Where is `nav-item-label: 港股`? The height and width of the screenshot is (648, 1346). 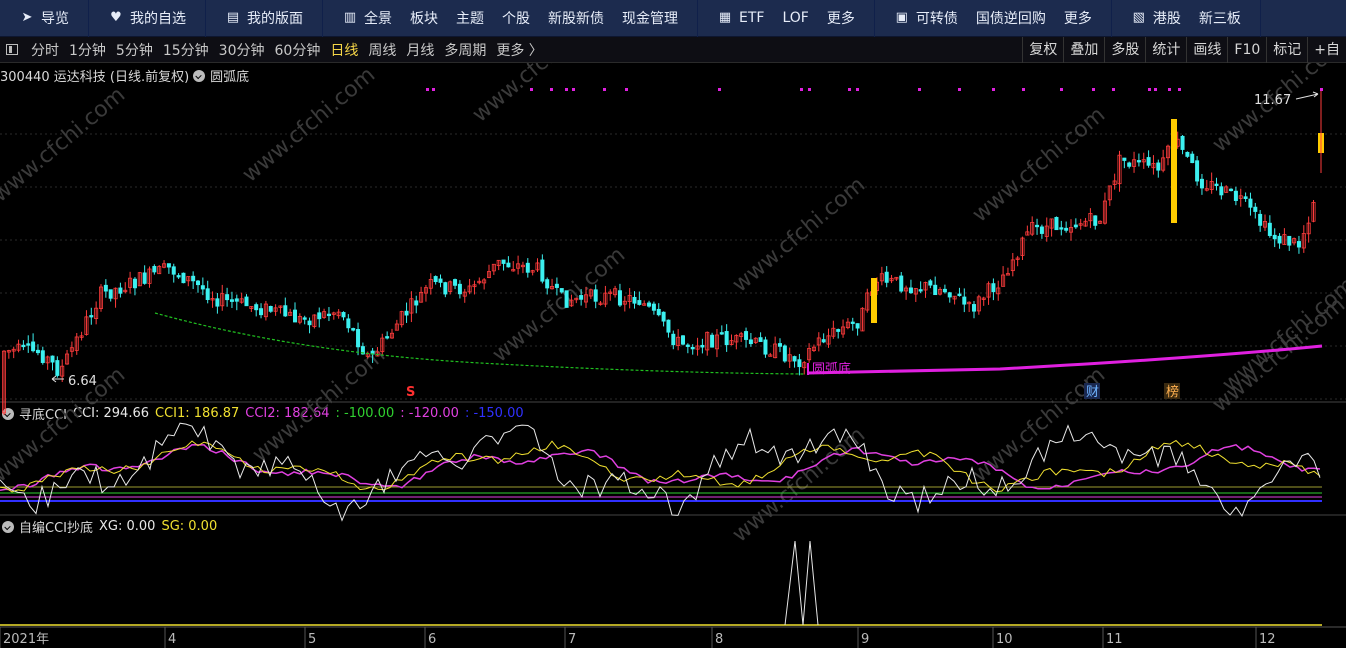 nav-item-label: 港股 is located at coordinates (1166, 19).